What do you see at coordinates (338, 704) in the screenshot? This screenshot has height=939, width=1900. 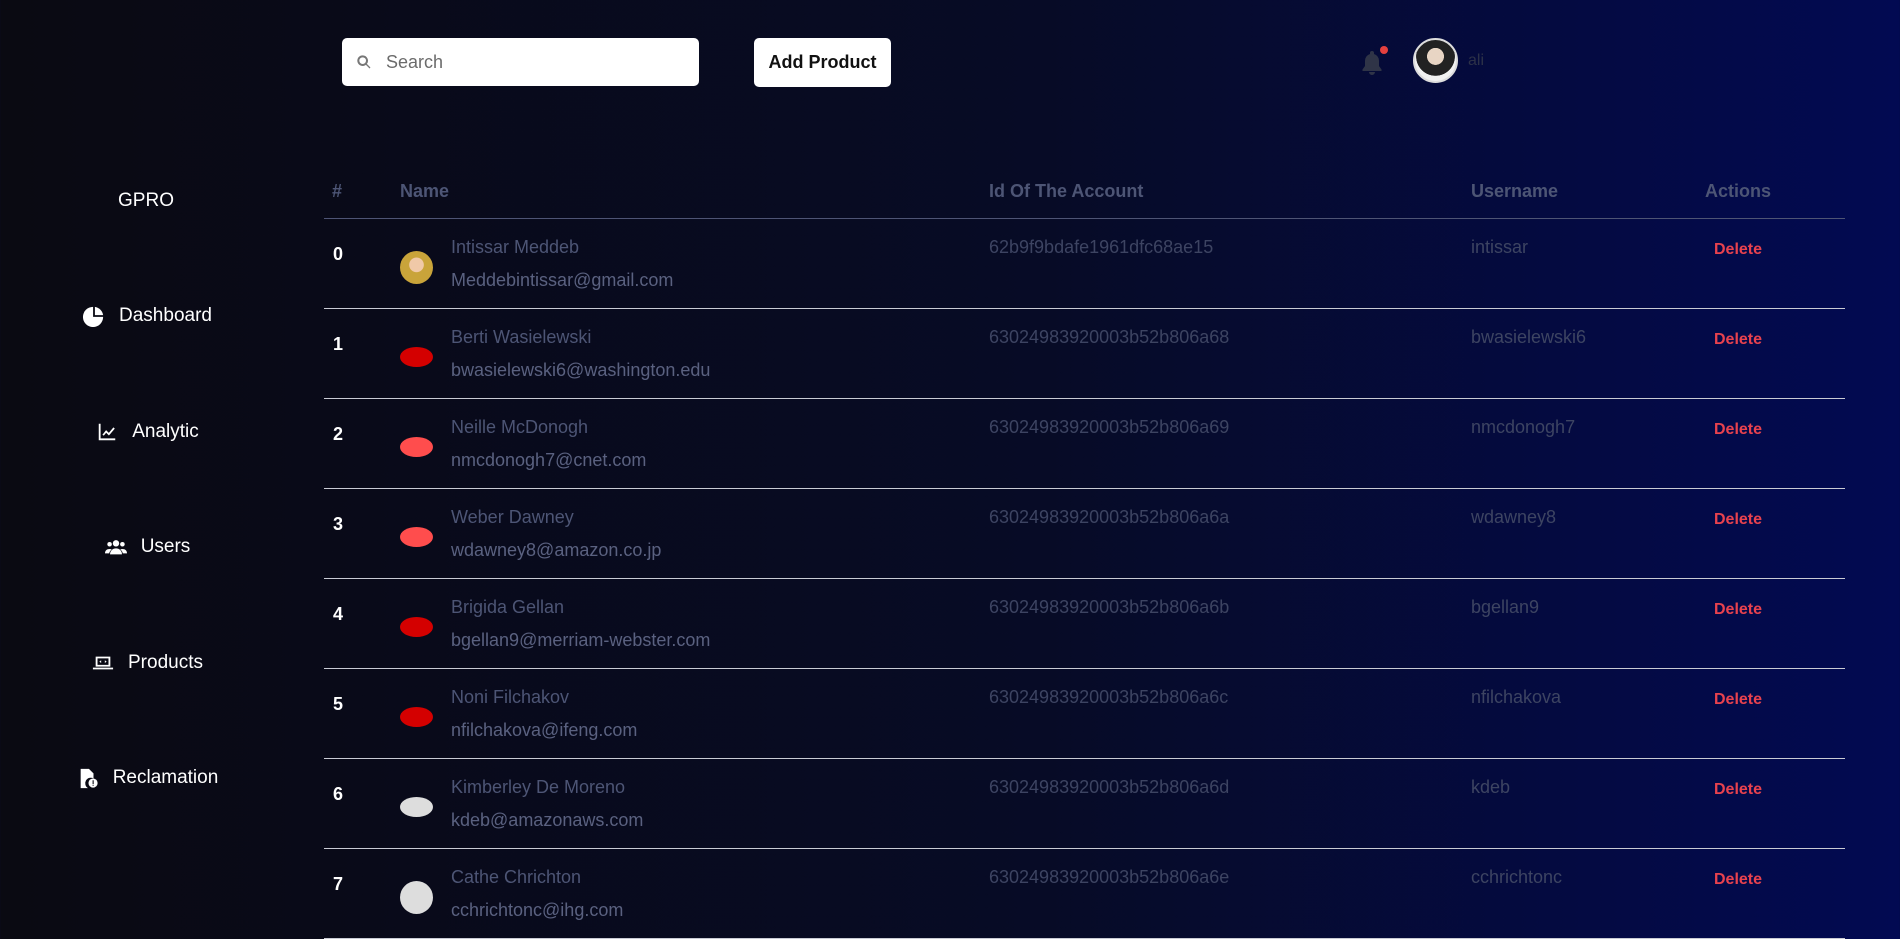 I see `row-index: 5` at bounding box center [338, 704].